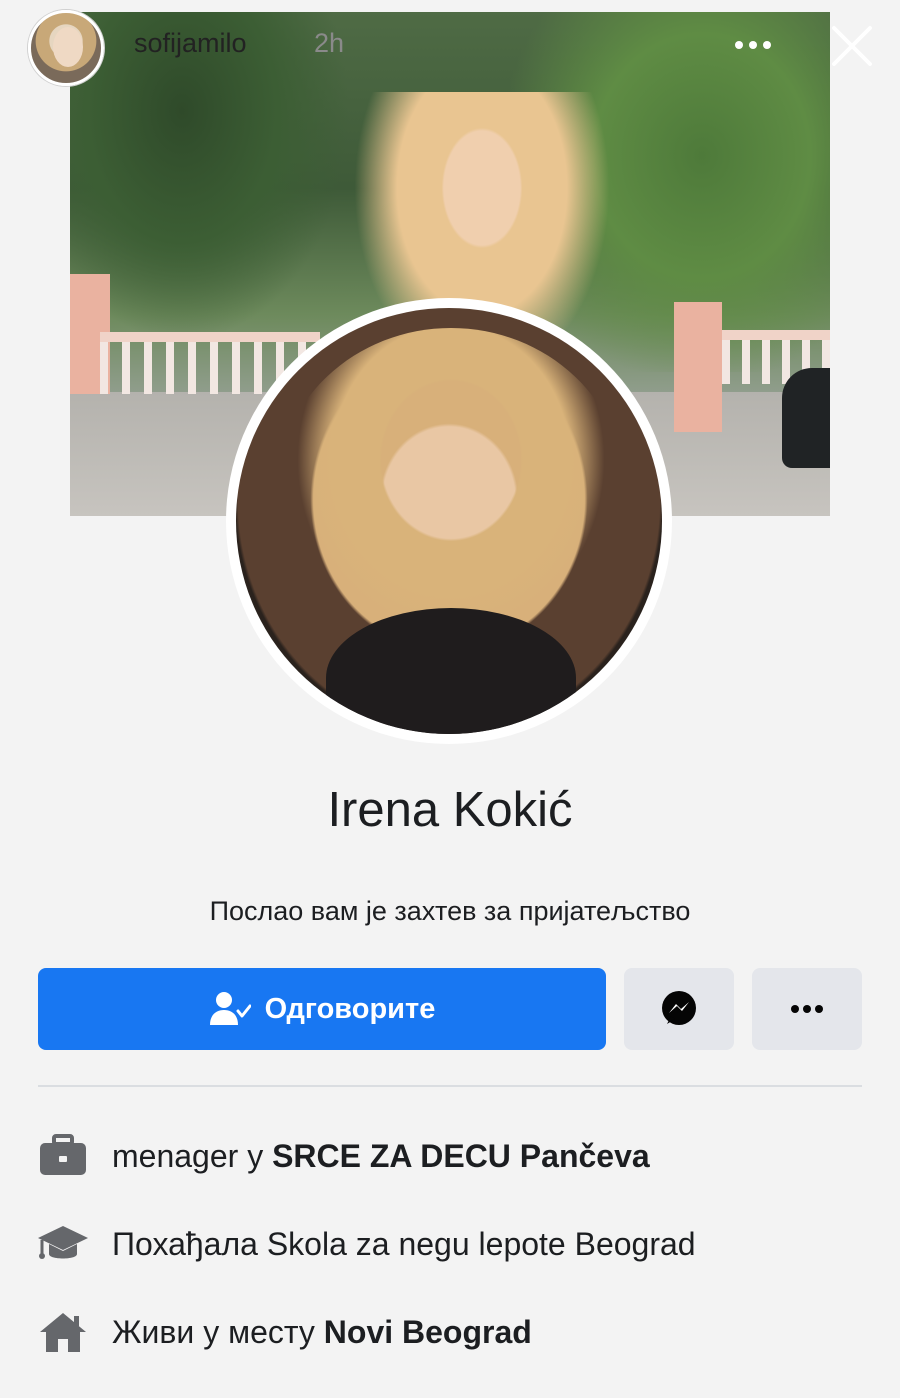 This screenshot has width=900, height=1398. I want to click on respond-button-label: Одговорите, so click(350, 1008).